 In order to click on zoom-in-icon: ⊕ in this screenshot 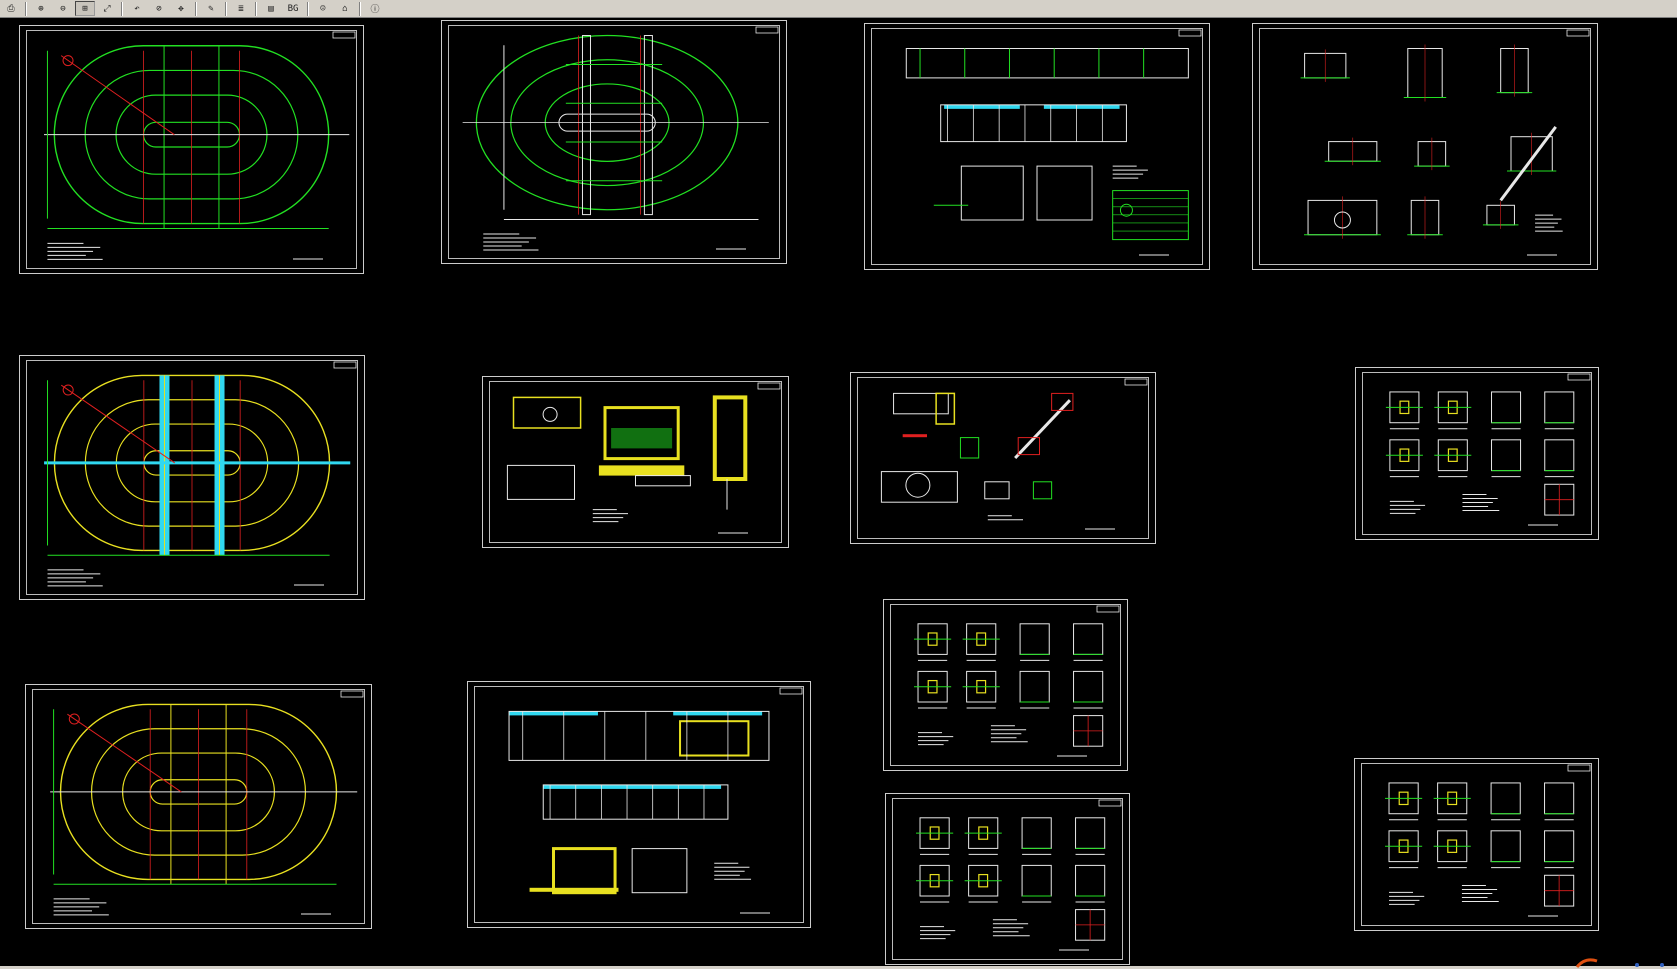, I will do `click(41, 8)`.